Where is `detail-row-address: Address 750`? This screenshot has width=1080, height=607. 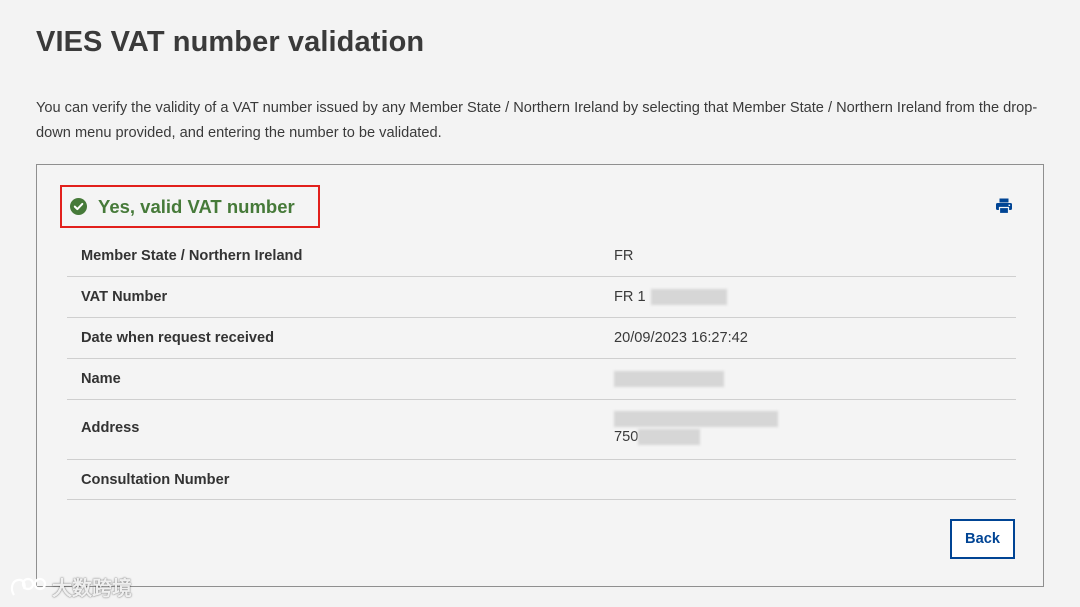 detail-row-address: Address 750 is located at coordinates (541, 430).